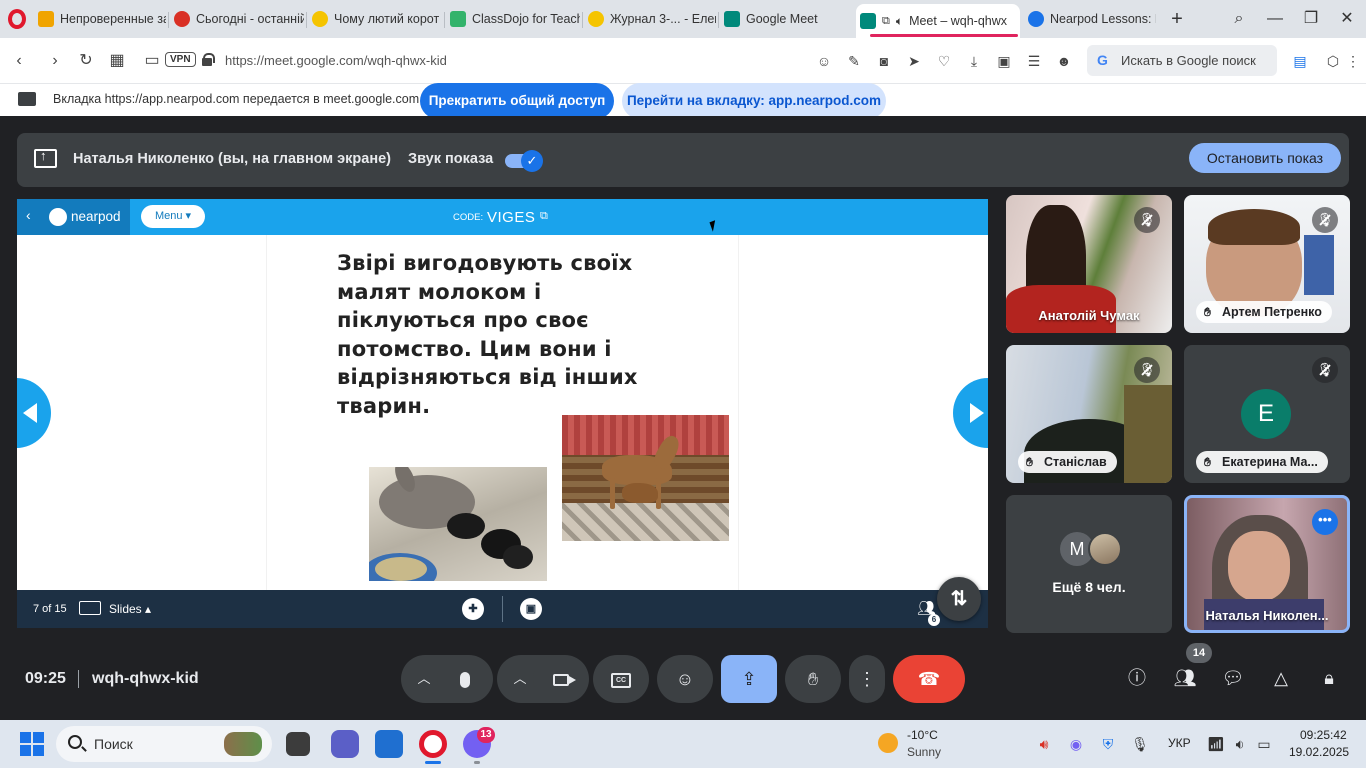  What do you see at coordinates (90, 608) in the screenshot?
I see `slides-icon` at bounding box center [90, 608].